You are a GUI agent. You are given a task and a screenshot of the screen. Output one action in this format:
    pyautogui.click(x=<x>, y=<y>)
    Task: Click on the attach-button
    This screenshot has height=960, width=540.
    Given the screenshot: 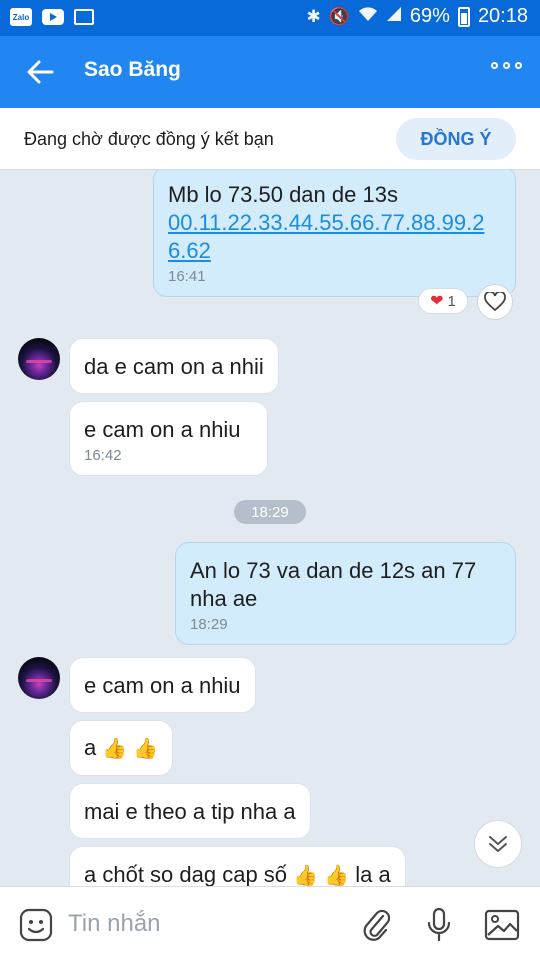 What is the action you would take?
    pyautogui.click(x=376, y=925)
    